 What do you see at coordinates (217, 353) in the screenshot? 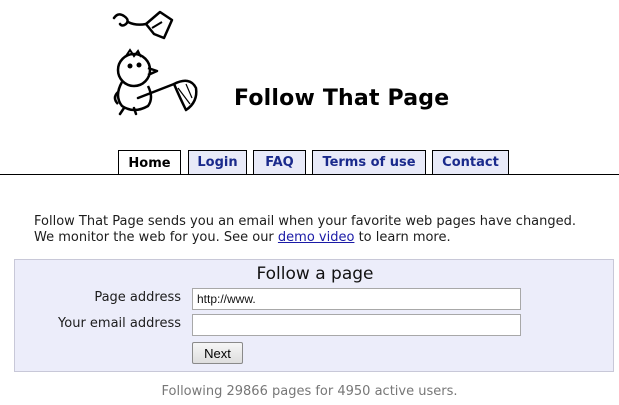
I see `next-button: Next` at bounding box center [217, 353].